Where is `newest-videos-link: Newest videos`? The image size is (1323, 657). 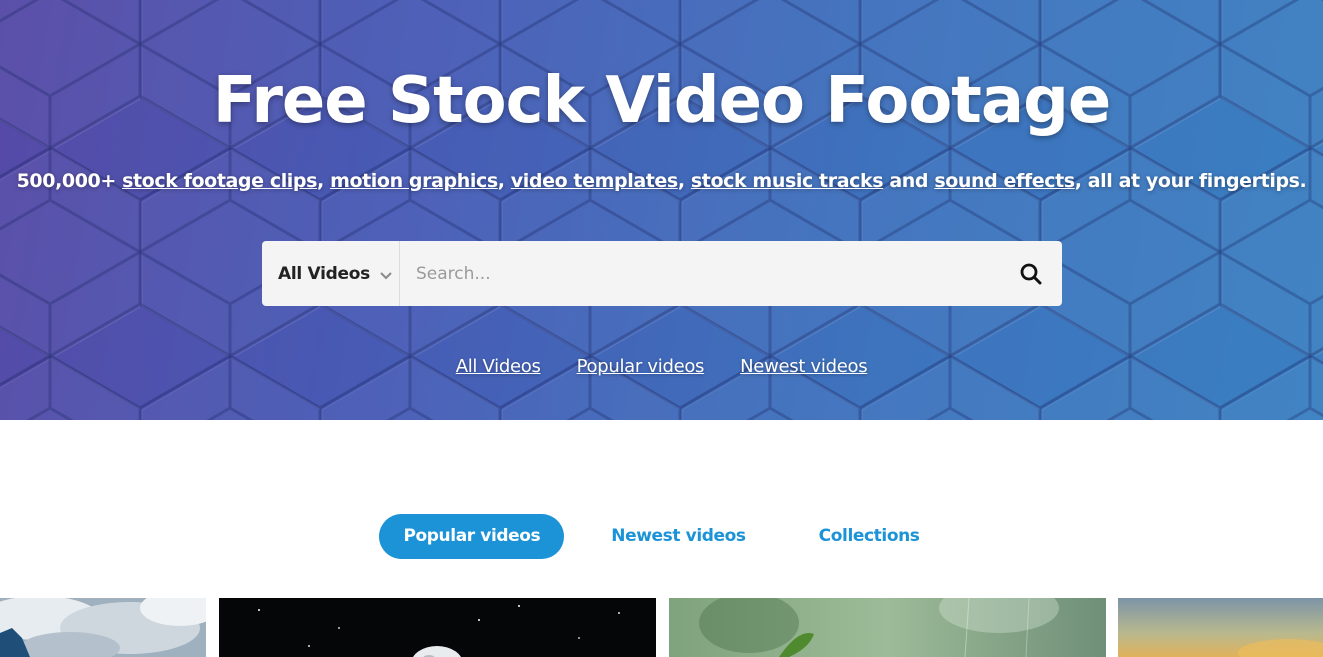
newest-videos-link: Newest videos is located at coordinates (803, 366).